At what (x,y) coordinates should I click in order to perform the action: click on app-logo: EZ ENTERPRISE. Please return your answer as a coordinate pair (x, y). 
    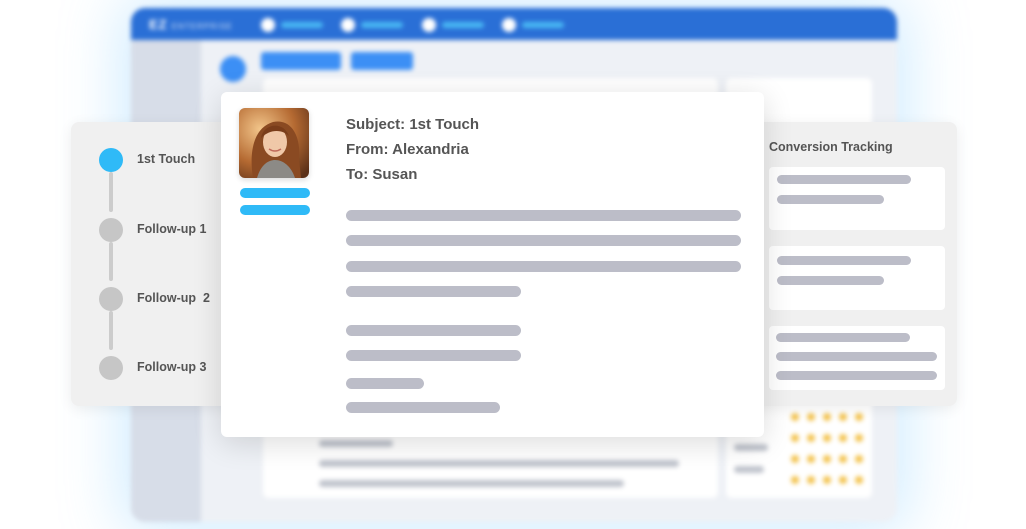
    Looking at the image, I should click on (191, 24).